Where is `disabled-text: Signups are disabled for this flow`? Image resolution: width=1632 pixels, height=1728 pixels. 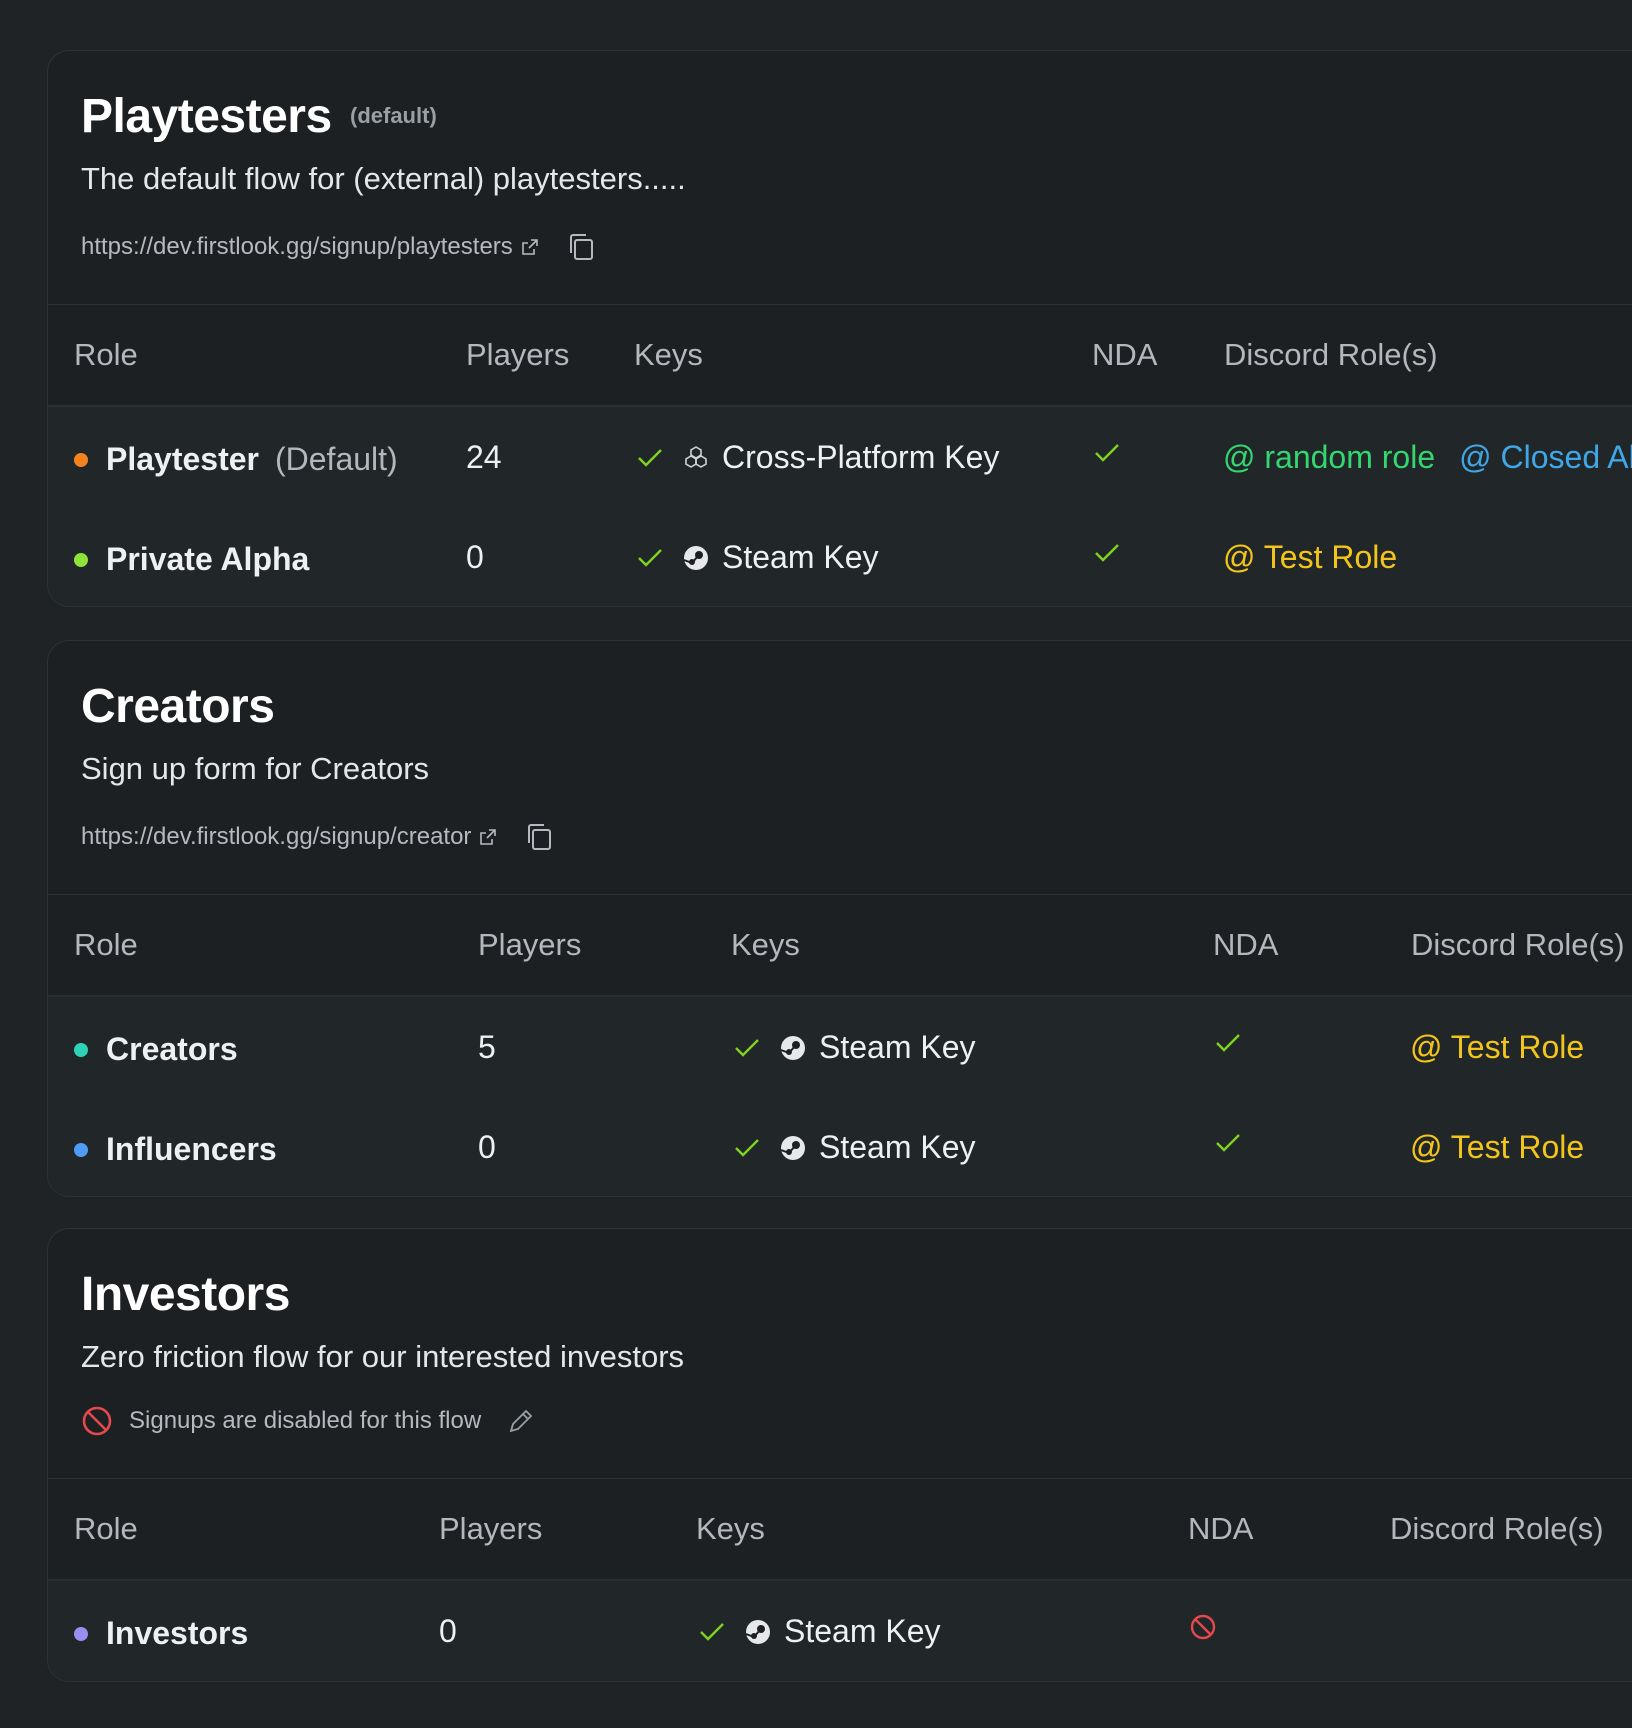
disabled-text: Signups are disabled for this flow is located at coordinates (305, 1420).